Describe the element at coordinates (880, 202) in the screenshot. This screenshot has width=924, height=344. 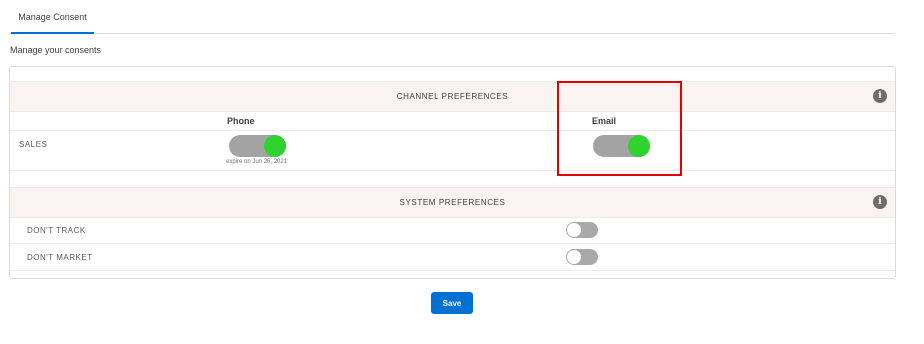
I see `system-info-icon: i` at that location.